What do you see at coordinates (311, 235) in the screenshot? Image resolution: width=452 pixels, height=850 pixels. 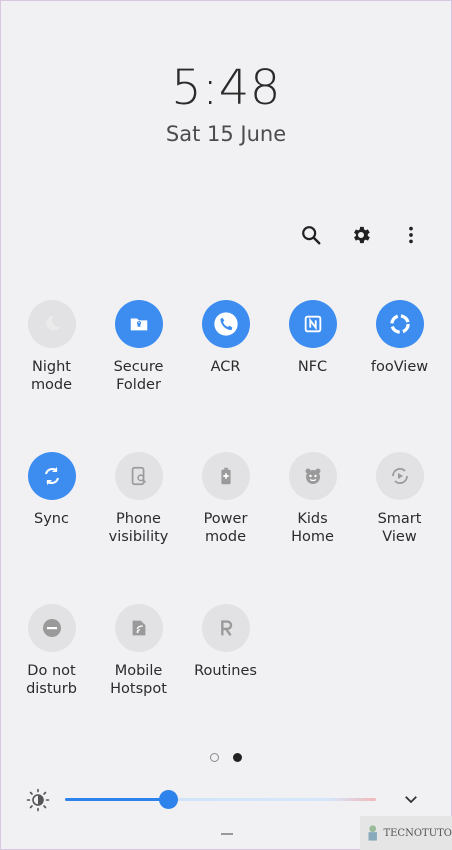 I see `search-icon` at bounding box center [311, 235].